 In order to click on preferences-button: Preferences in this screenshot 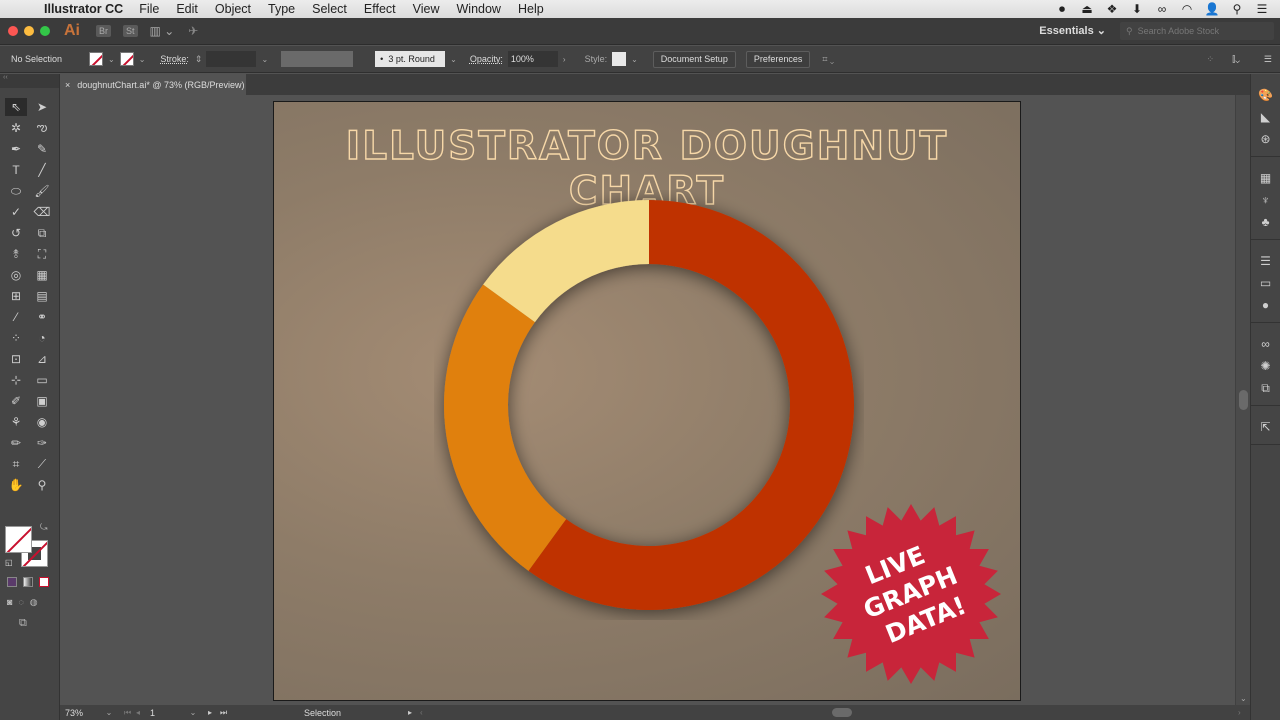, I will do `click(778, 59)`.